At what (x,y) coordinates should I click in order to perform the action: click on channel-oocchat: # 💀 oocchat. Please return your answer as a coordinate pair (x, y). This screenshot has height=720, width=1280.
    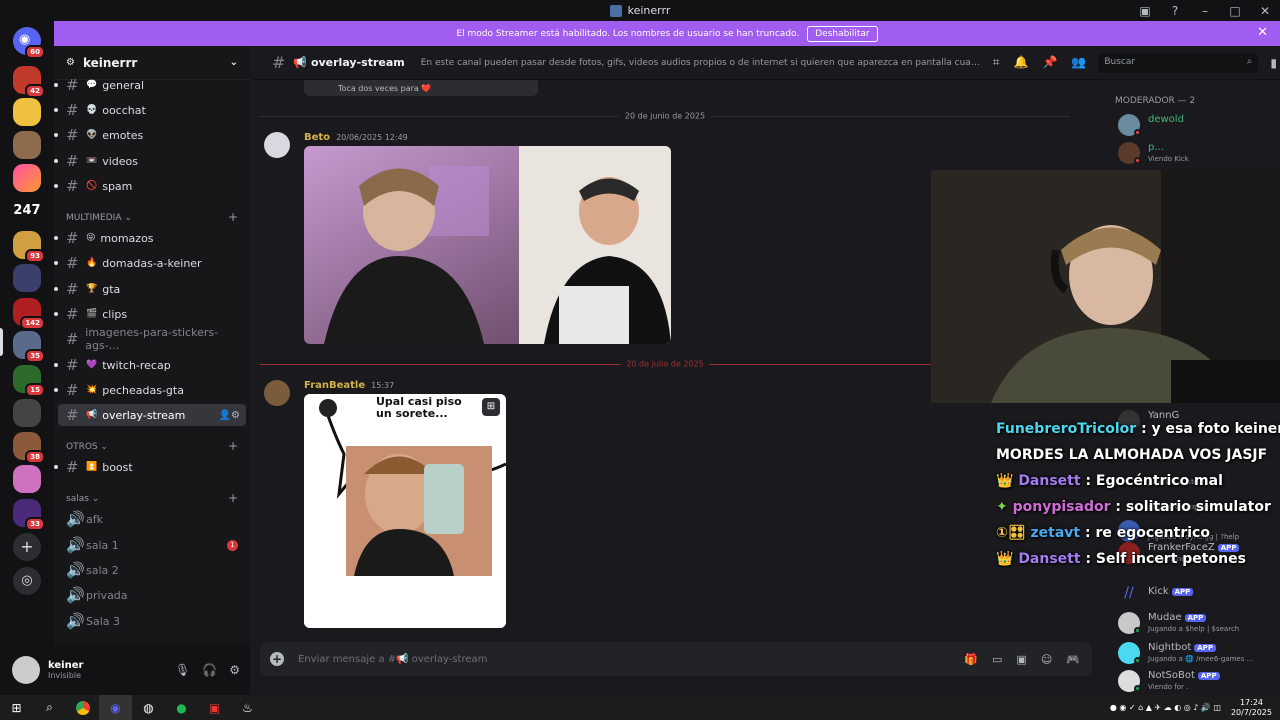
    Looking at the image, I should click on (150, 110).